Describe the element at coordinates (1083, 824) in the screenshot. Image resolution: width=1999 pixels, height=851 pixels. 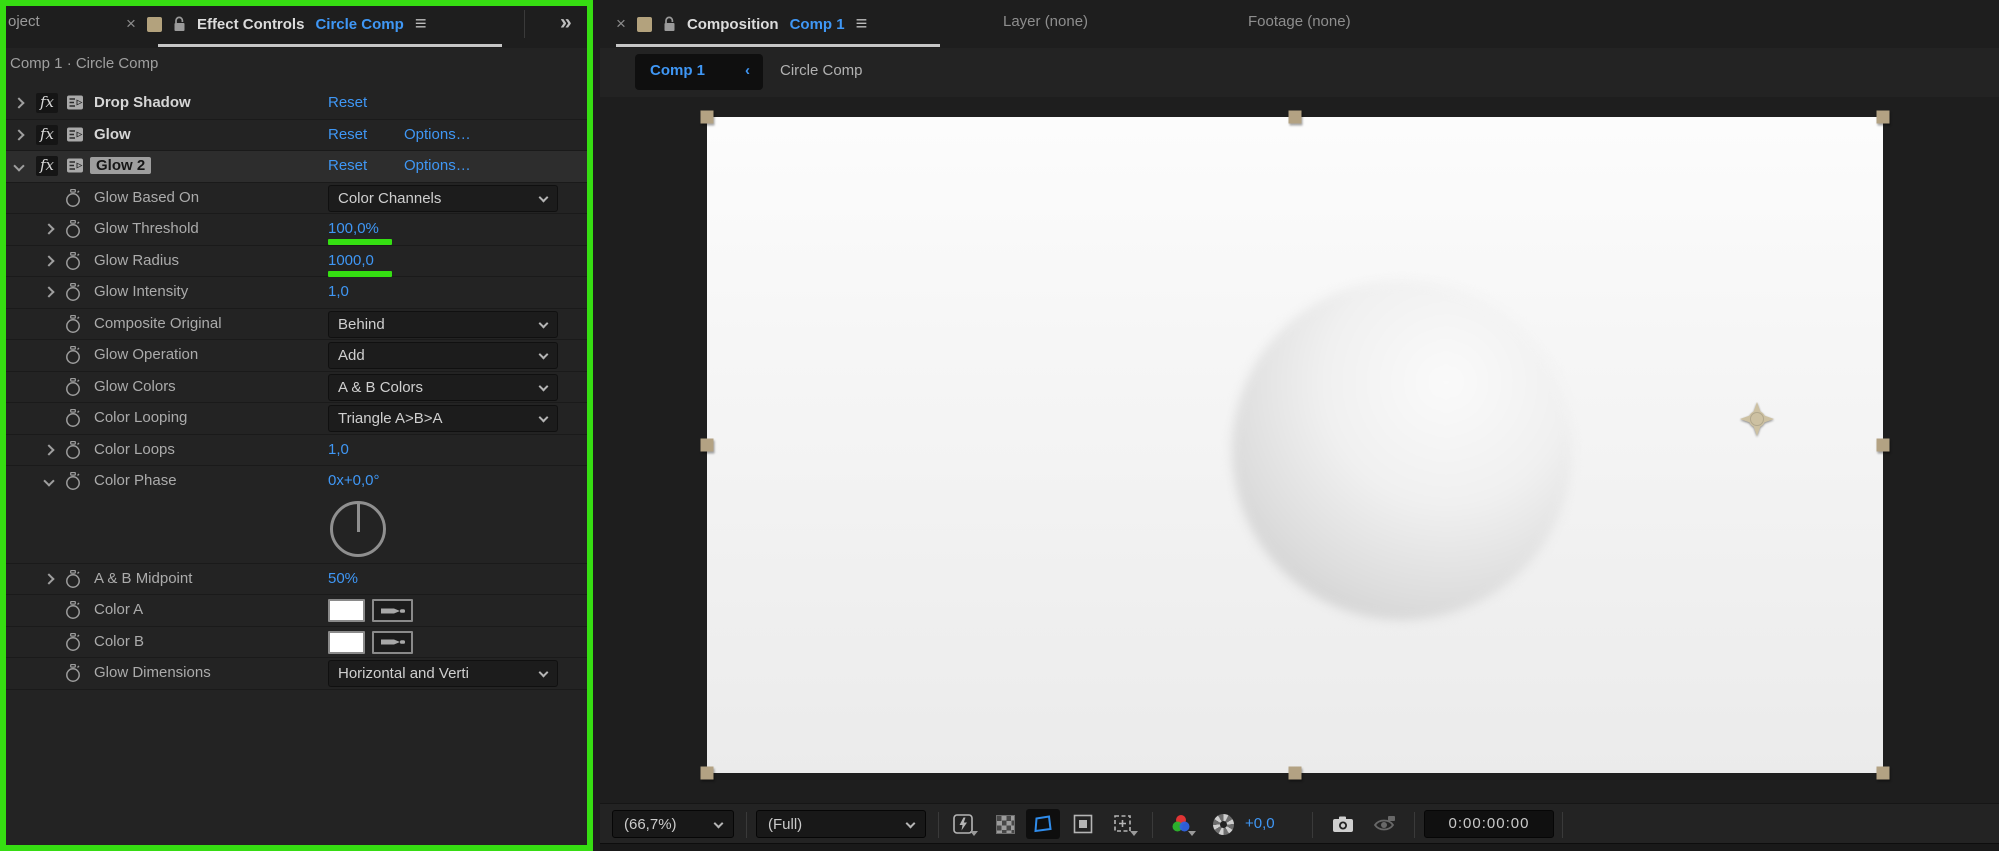
I see `region-of-interest-icon` at that location.